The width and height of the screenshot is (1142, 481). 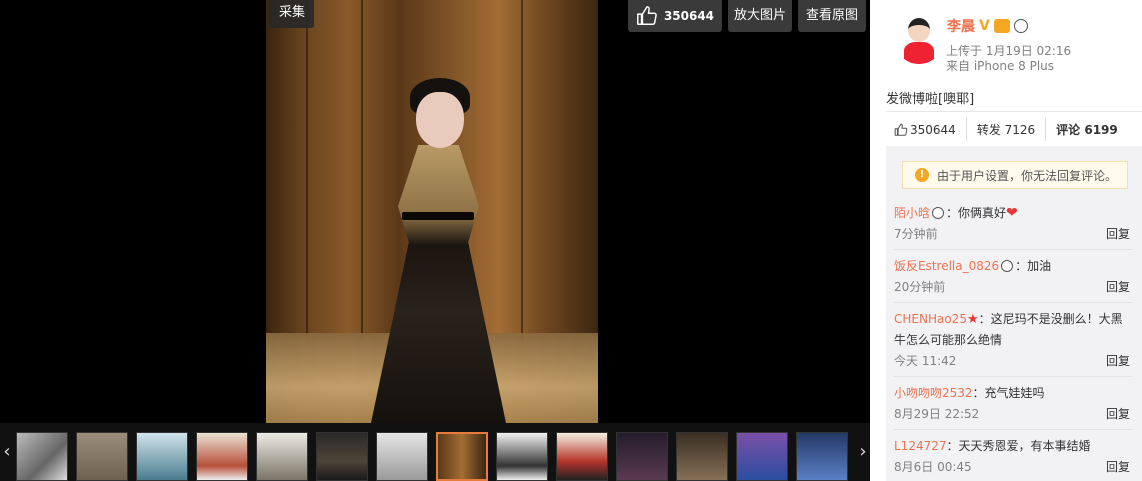 What do you see at coordinates (925, 361) in the screenshot?
I see `comment-time: 今天 11:42` at bounding box center [925, 361].